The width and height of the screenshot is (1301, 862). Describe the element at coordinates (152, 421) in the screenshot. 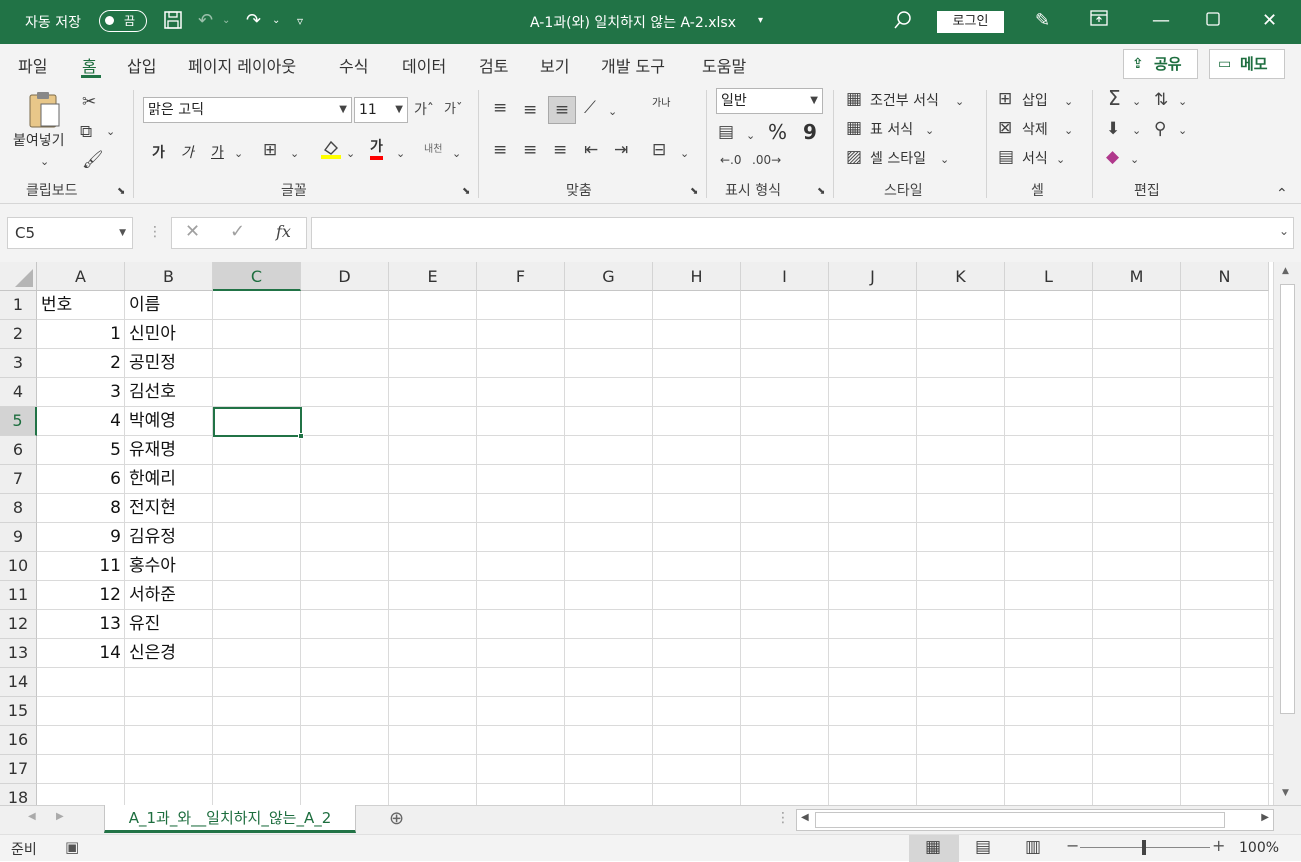

I see `cell-b5: 박예영` at that location.